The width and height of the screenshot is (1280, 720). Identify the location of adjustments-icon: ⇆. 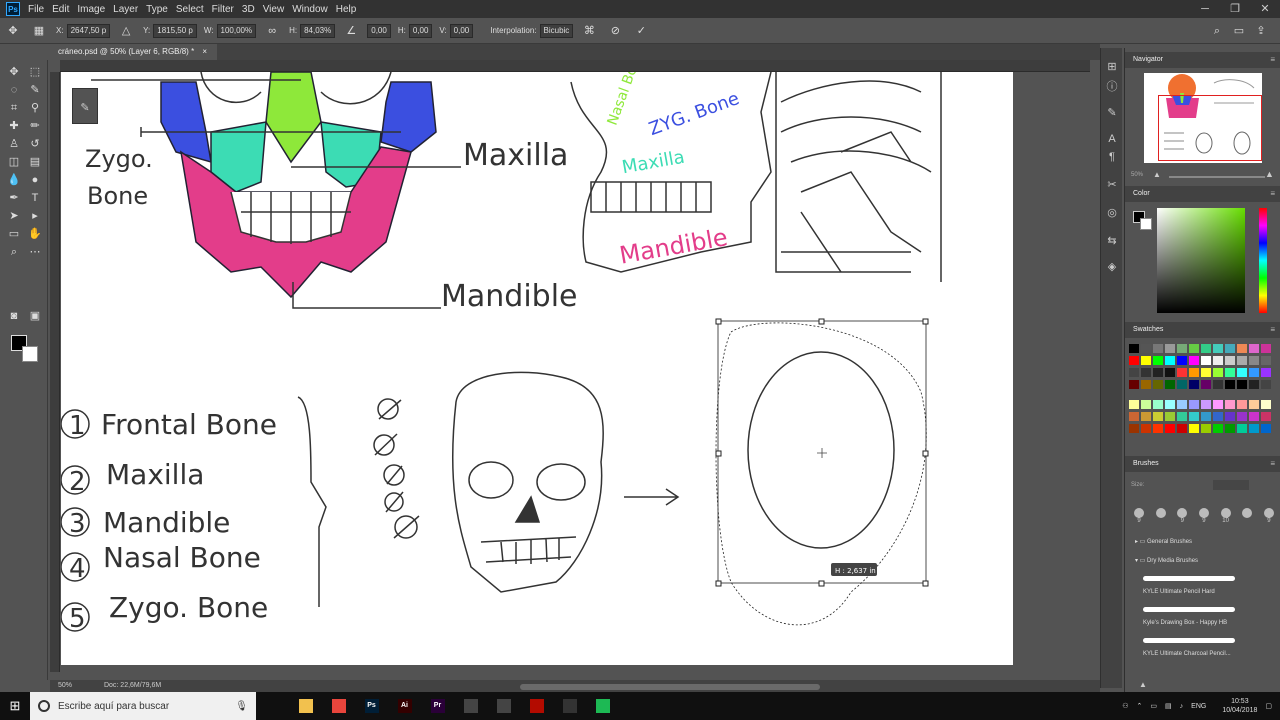
(1112, 241).